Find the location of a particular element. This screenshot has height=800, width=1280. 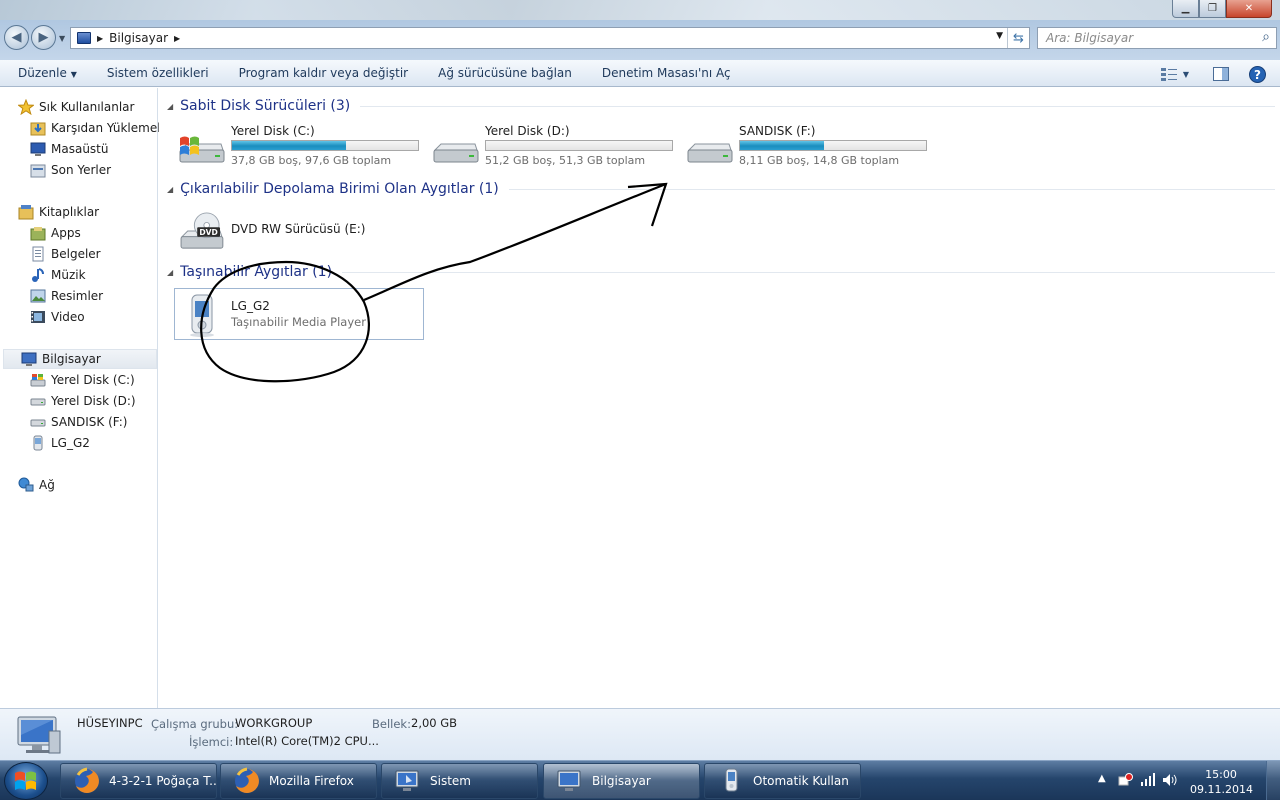

start-button is located at coordinates (26, 781).